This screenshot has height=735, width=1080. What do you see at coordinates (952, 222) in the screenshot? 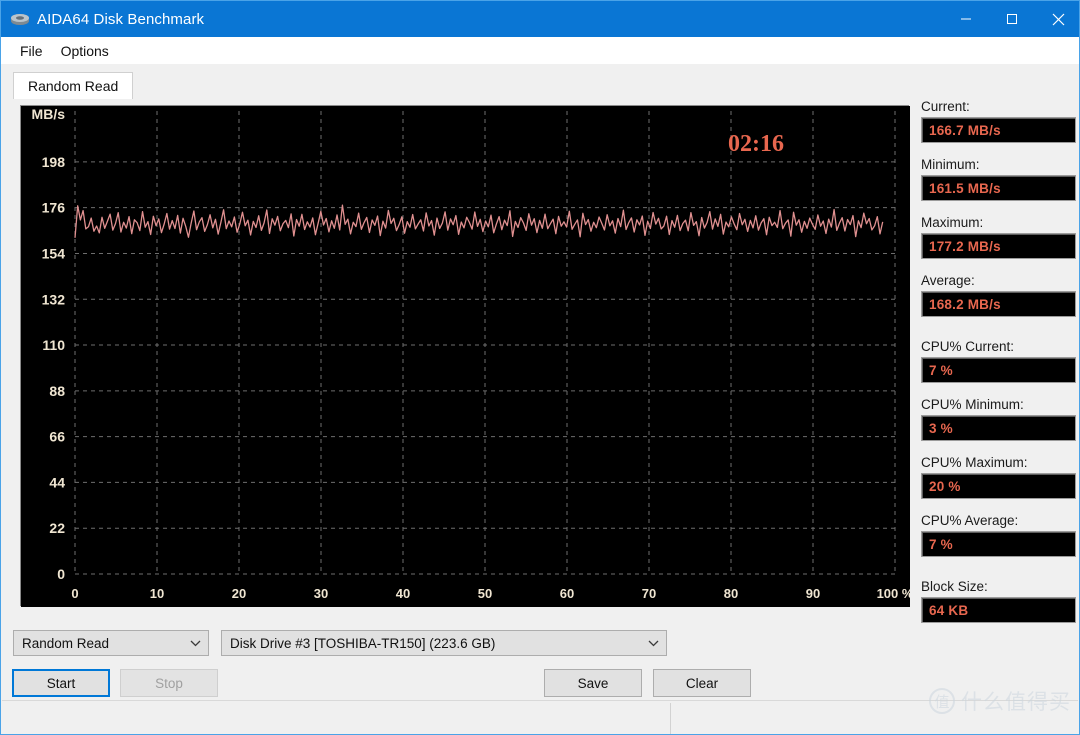
I see `stat-label: Maximum:` at bounding box center [952, 222].